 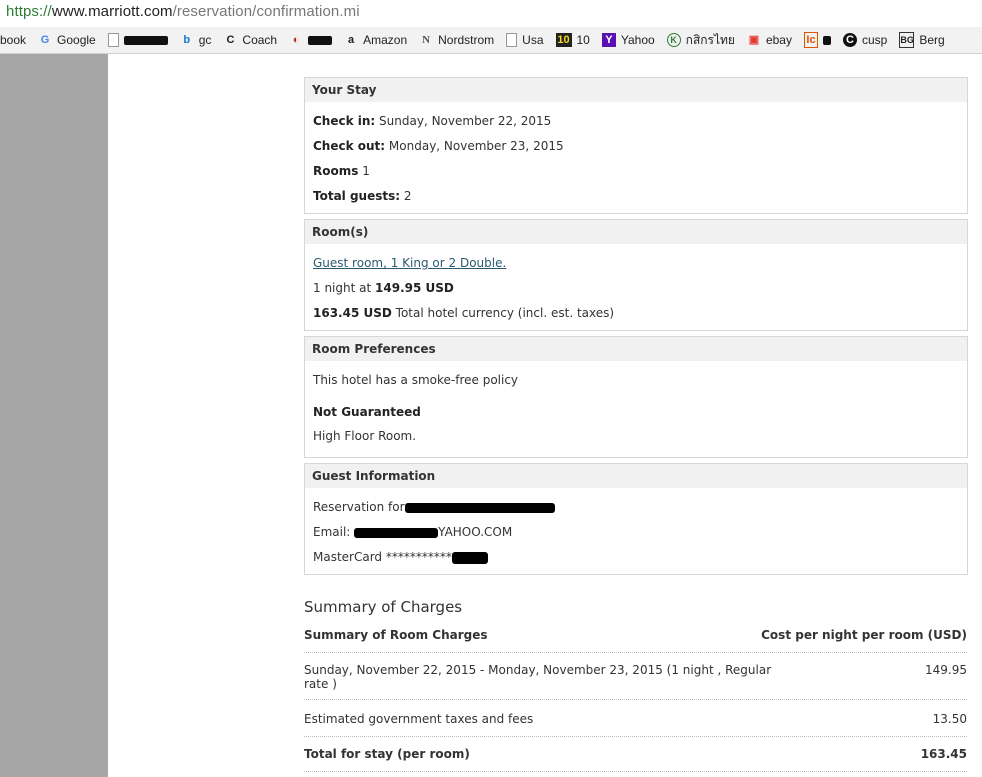 I want to click on rooms-row: Rooms 1, so click(x=341, y=171).